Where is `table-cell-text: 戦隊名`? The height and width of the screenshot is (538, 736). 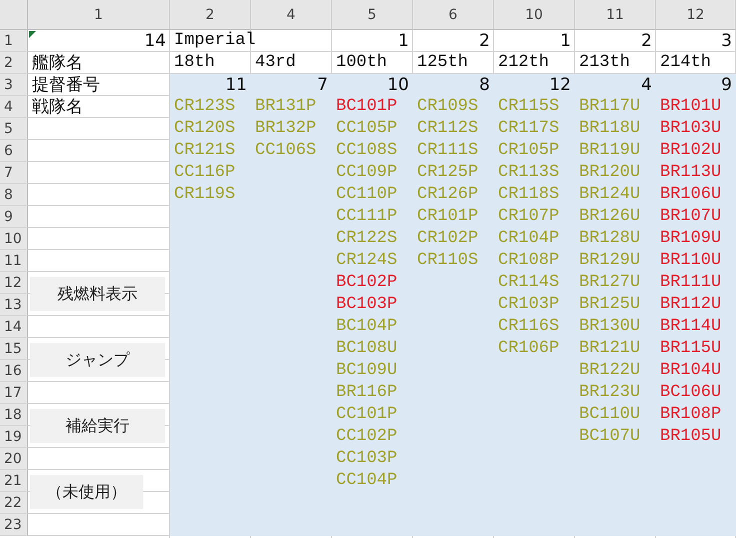 table-cell-text: 戦隊名 is located at coordinates (57, 107).